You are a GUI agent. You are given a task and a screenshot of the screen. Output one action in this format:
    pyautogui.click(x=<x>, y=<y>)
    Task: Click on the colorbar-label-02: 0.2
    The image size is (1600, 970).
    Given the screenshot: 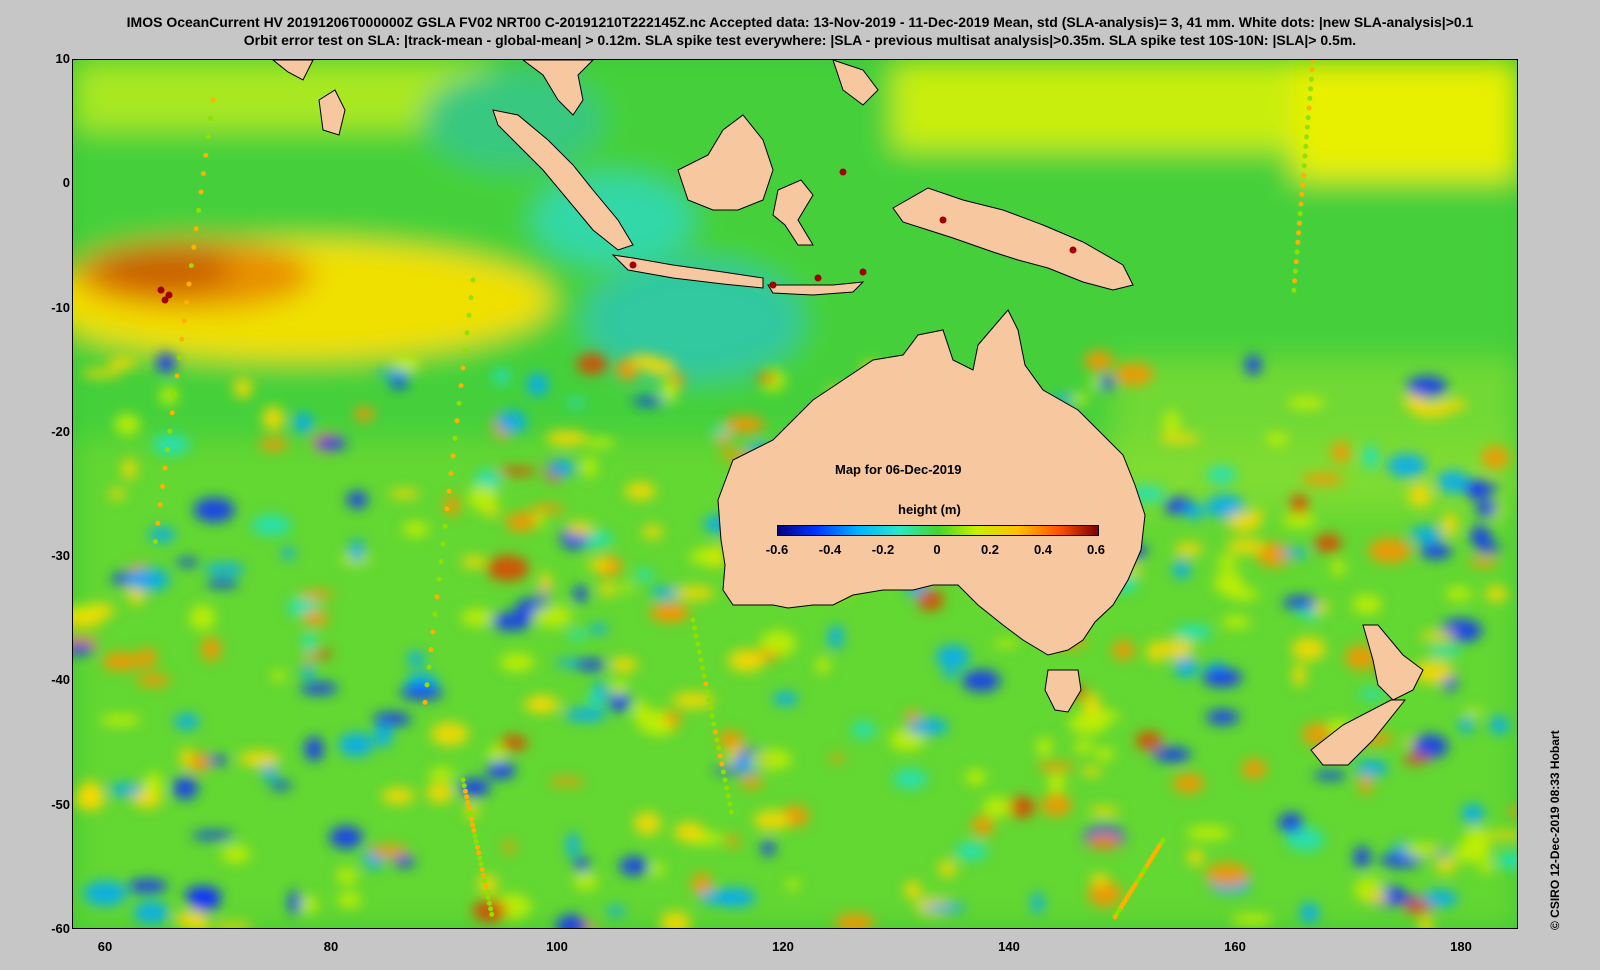 What is the action you would take?
    pyautogui.click(x=990, y=549)
    